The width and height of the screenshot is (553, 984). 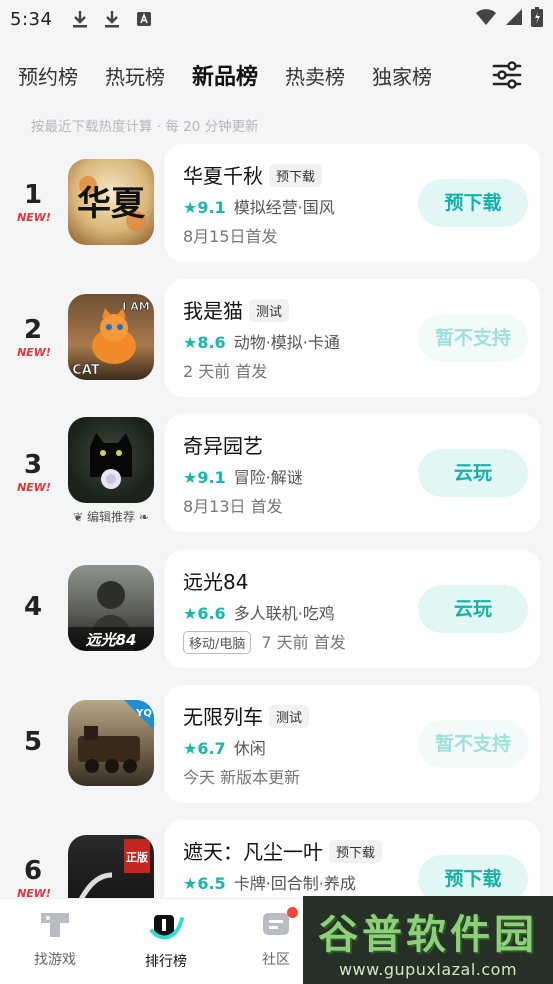 I want to click on app-card: 无限列车 测试 ★6.7 休闲 今天 新版本更新 暂不支持, so click(x=352, y=744).